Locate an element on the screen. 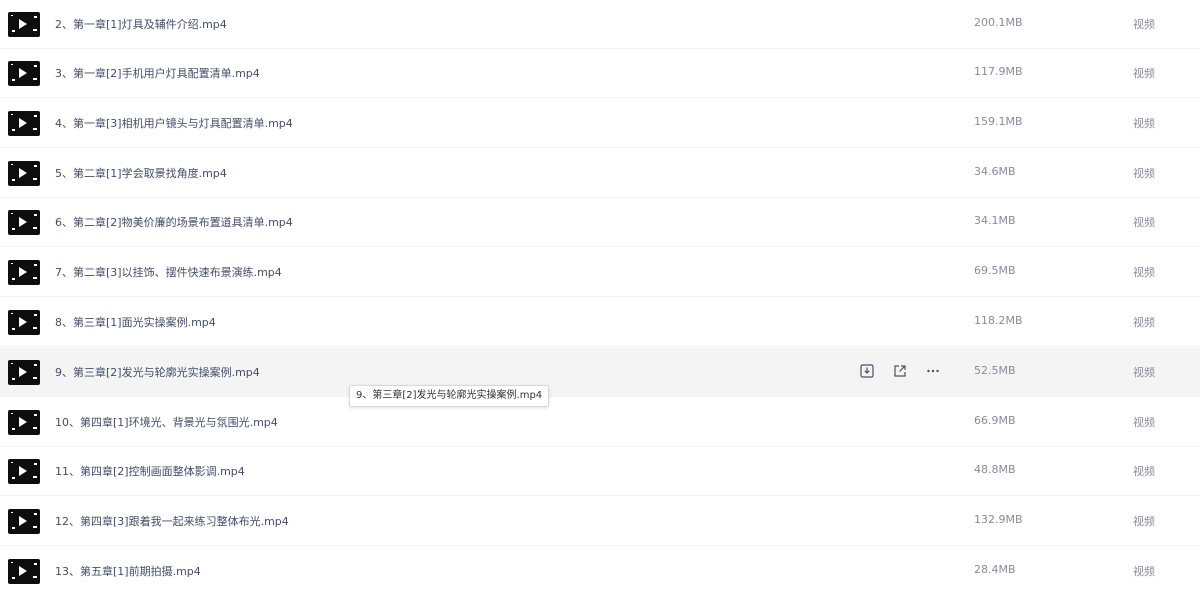  file-size: 28.4MB is located at coordinates (995, 569).